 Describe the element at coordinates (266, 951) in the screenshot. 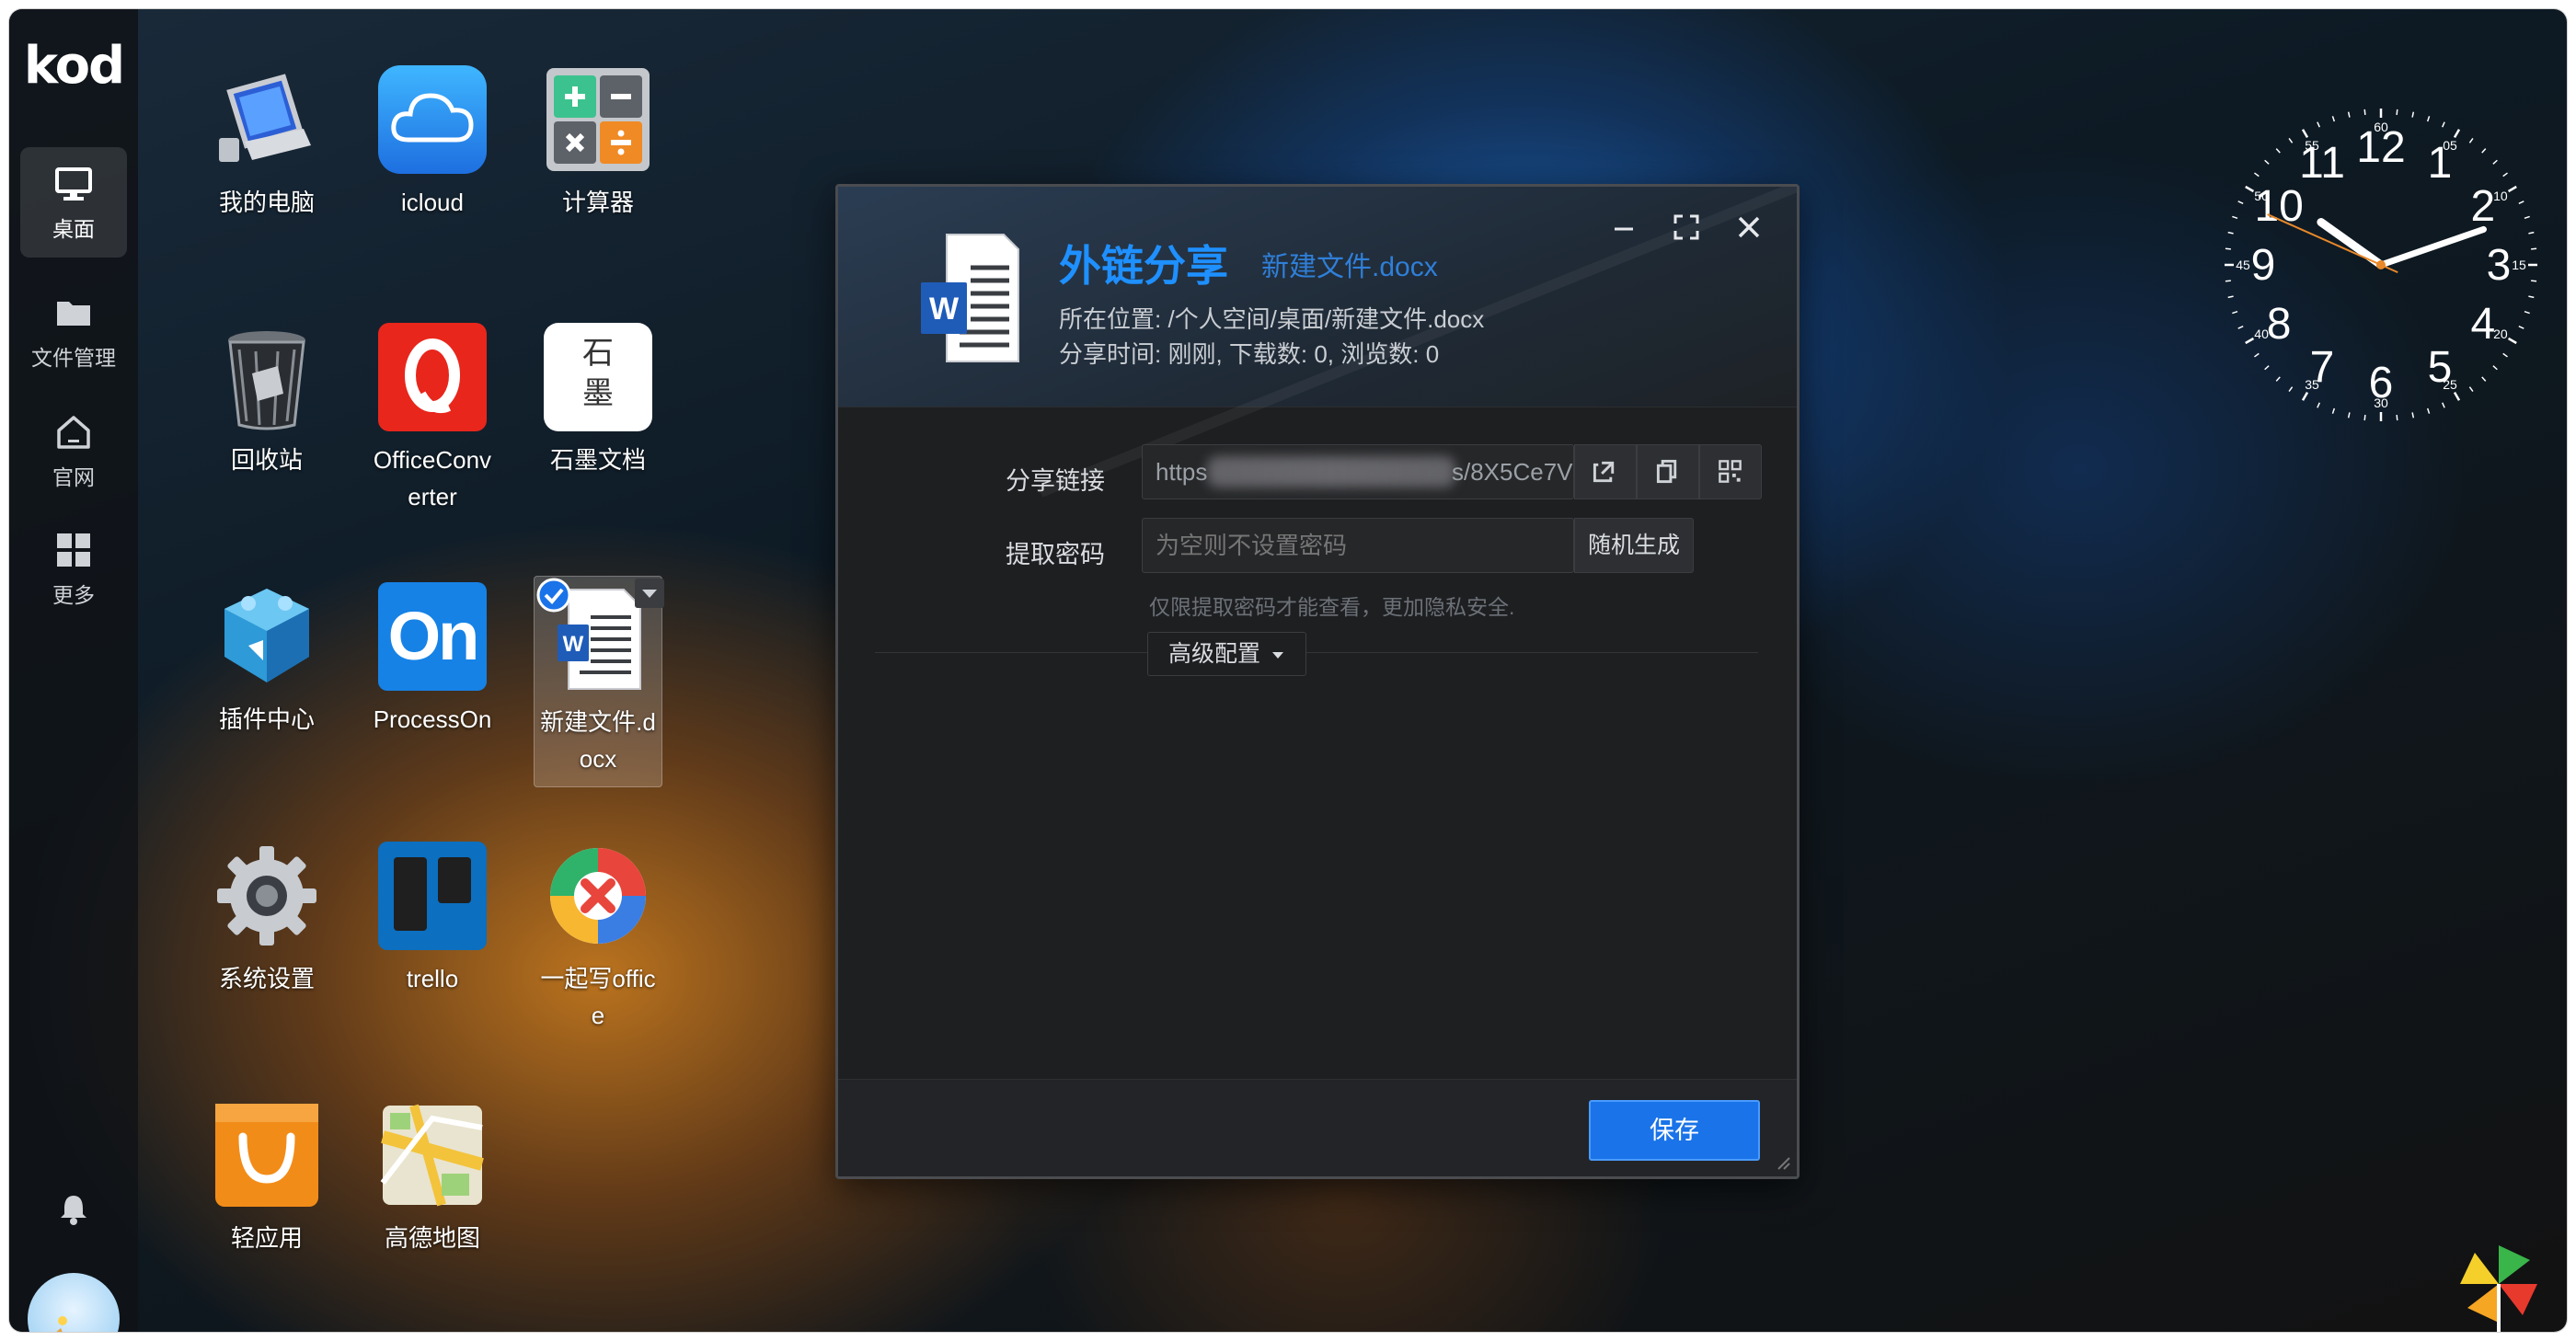

I see `desktop-icon-system-settings: 系统设置` at that location.